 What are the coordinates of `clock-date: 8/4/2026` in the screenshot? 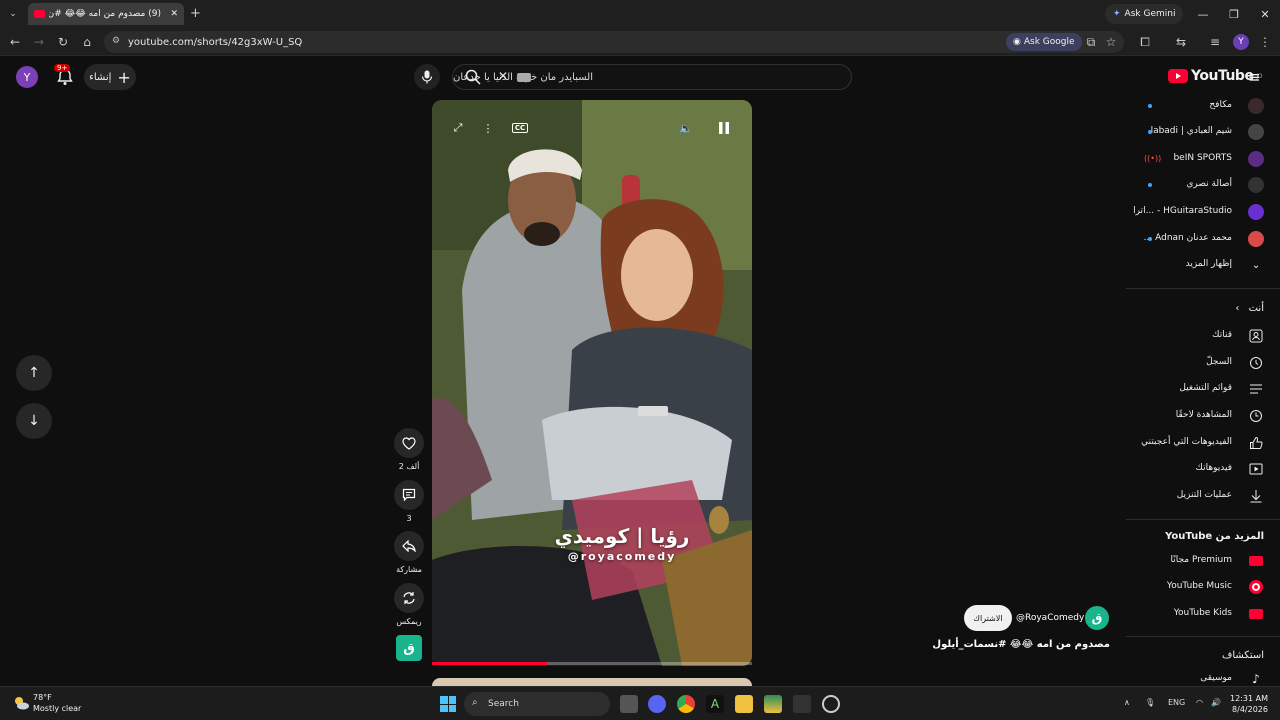 It's located at (1250, 709).